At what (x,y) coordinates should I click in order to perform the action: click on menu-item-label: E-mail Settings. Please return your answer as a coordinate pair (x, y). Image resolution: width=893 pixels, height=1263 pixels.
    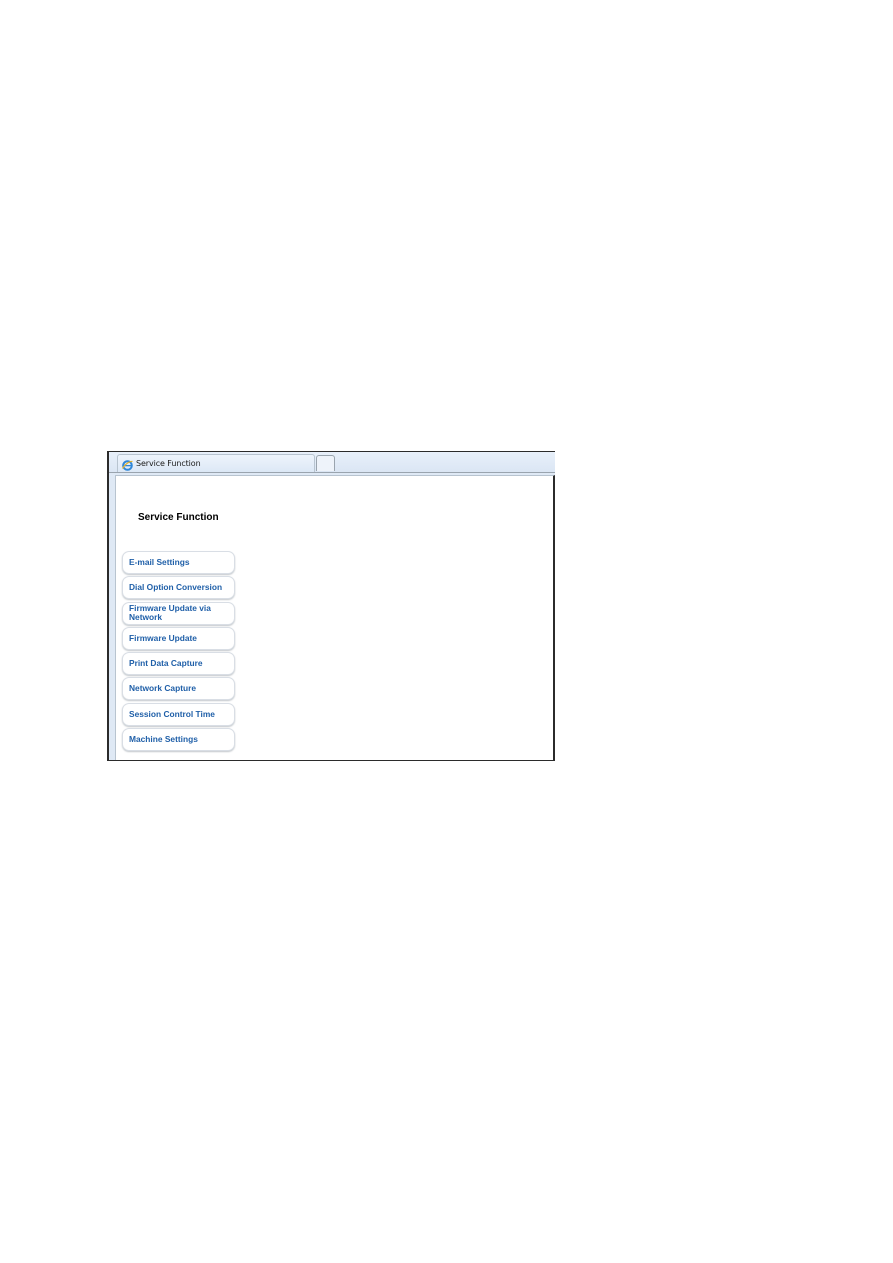
    Looking at the image, I should click on (159, 561).